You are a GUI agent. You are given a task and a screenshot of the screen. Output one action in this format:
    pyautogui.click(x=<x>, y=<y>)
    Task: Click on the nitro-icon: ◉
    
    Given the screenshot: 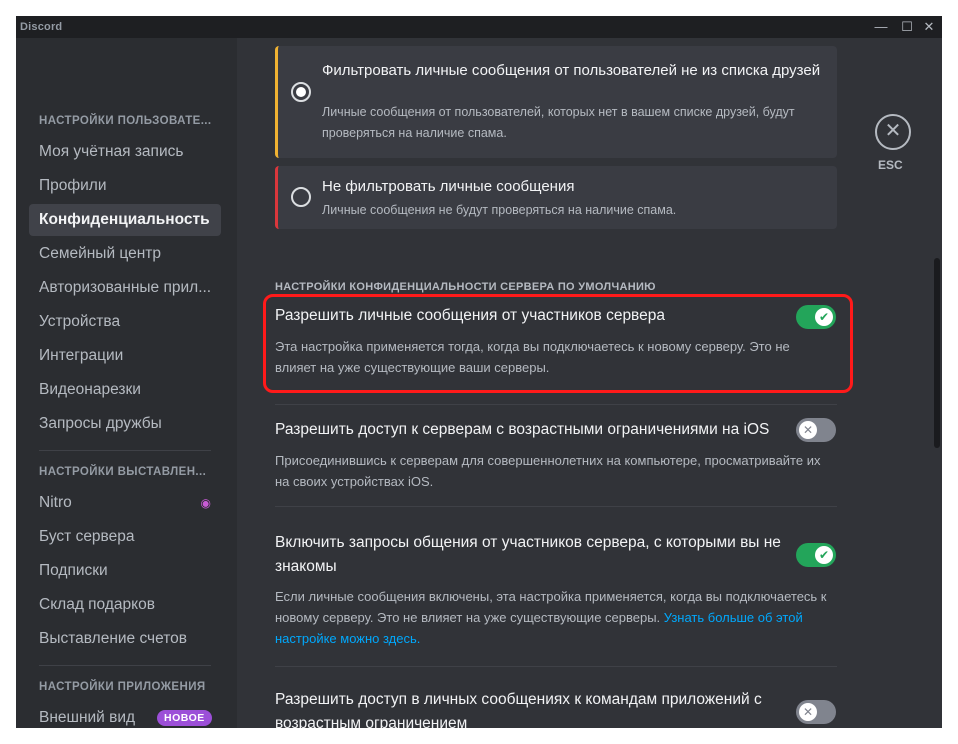 What is the action you would take?
    pyautogui.click(x=205, y=503)
    